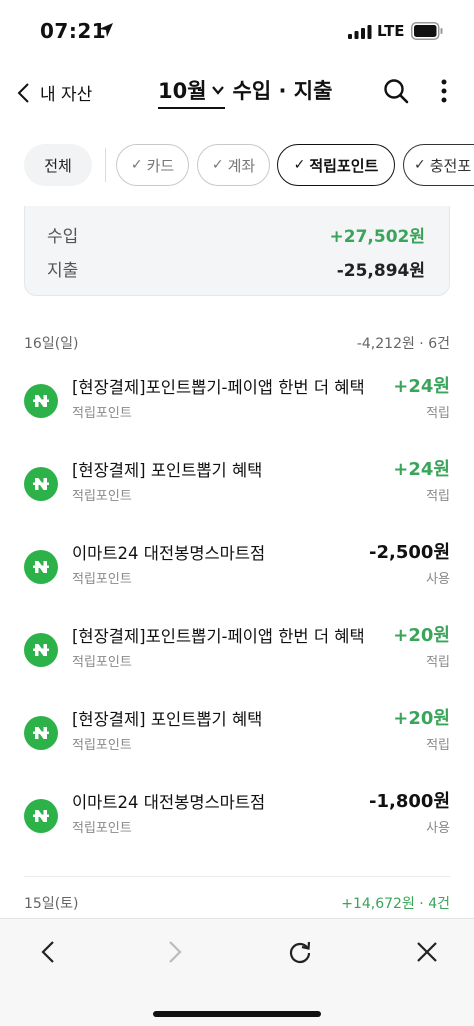 The image size is (474, 1026). What do you see at coordinates (427, 952) in the screenshot?
I see `close-icon` at bounding box center [427, 952].